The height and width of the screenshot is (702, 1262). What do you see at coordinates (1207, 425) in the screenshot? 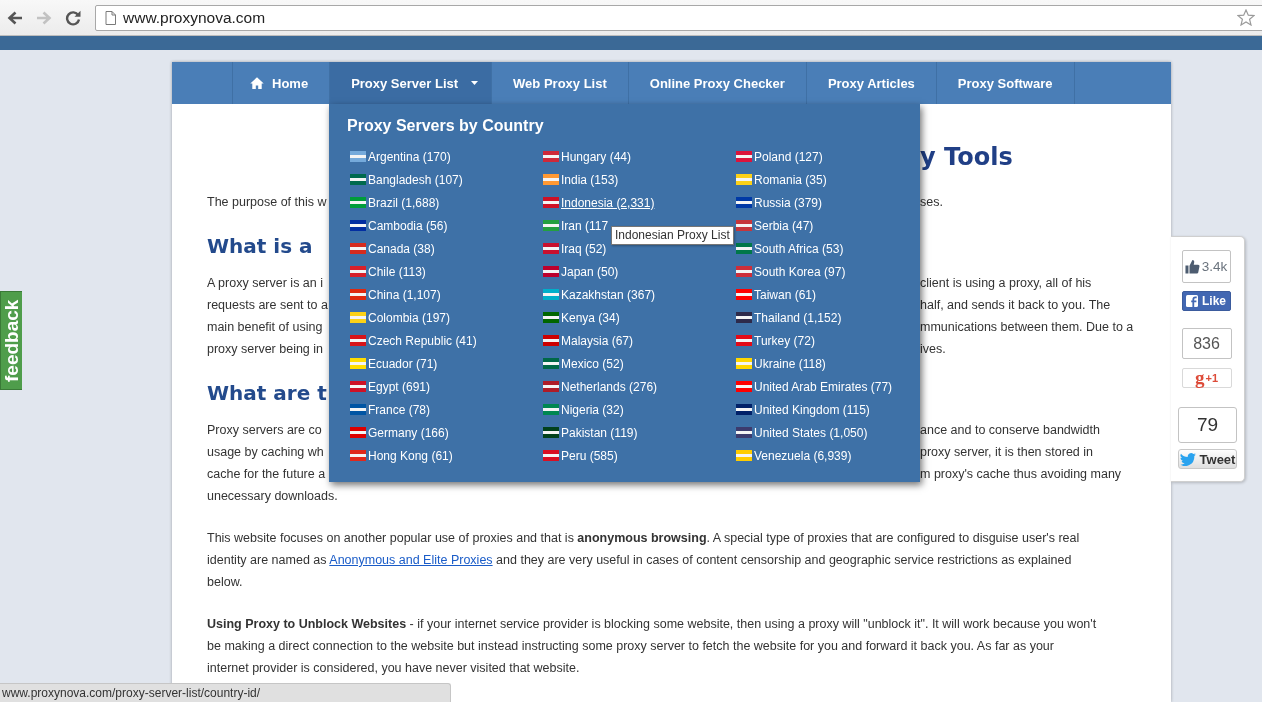
I see `share-count: 79` at bounding box center [1207, 425].